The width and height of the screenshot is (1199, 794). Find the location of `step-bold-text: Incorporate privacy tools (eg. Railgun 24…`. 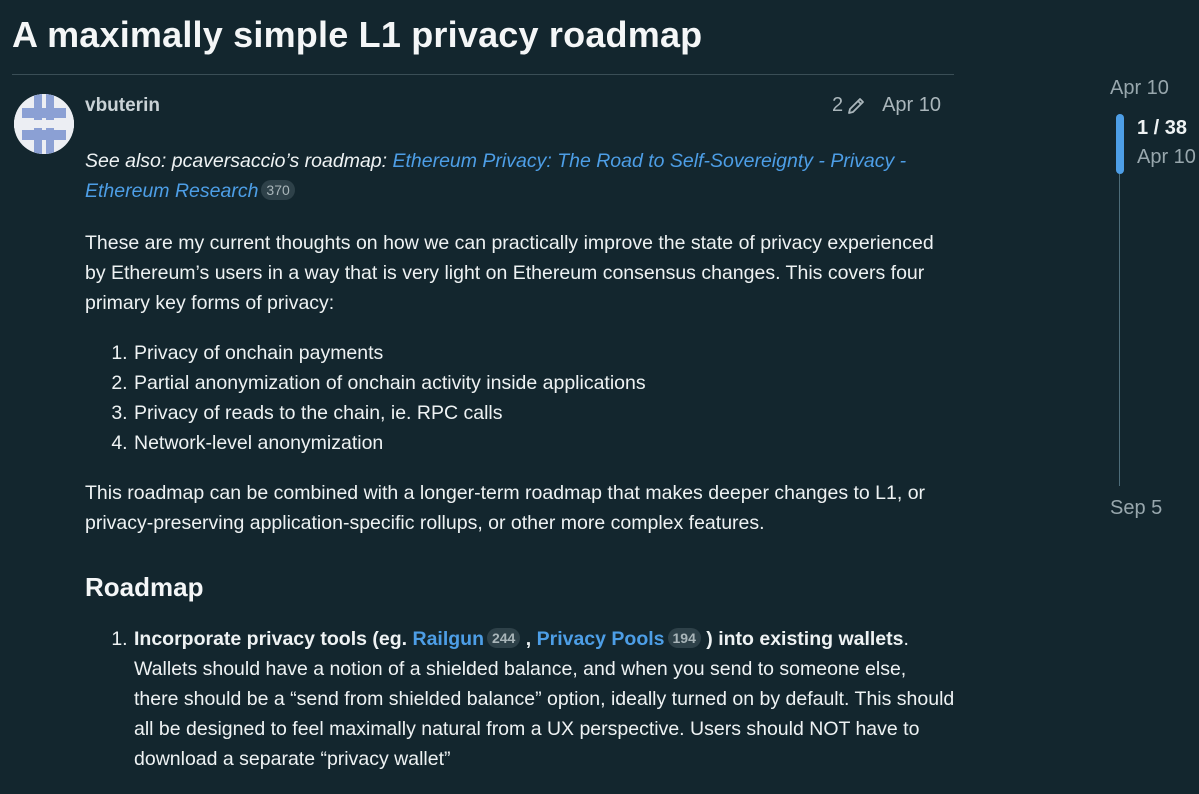

step-bold-text: Incorporate privacy tools (eg. Railgun 24… is located at coordinates (519, 639).